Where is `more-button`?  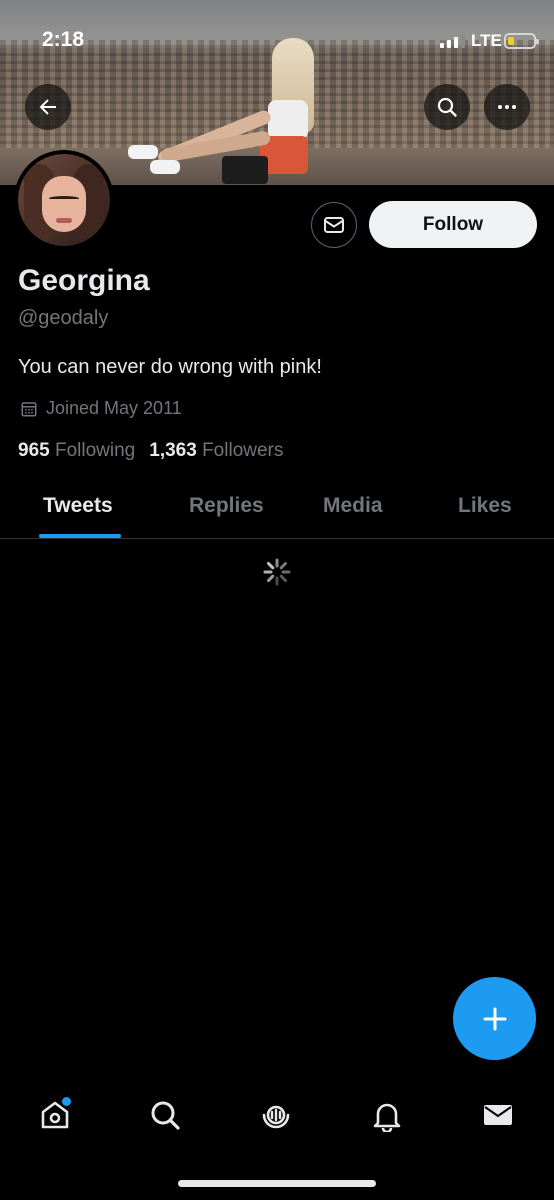 more-button is located at coordinates (507, 107).